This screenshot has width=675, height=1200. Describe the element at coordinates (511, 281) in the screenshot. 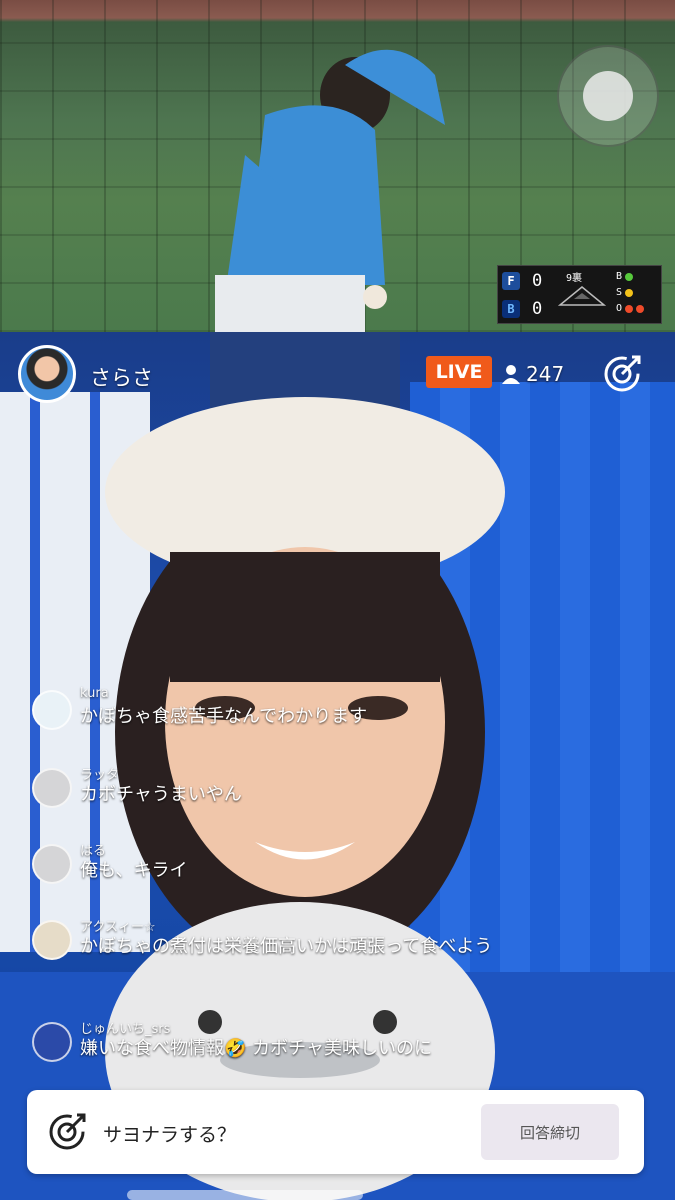

I see `team-home-logo: F` at that location.